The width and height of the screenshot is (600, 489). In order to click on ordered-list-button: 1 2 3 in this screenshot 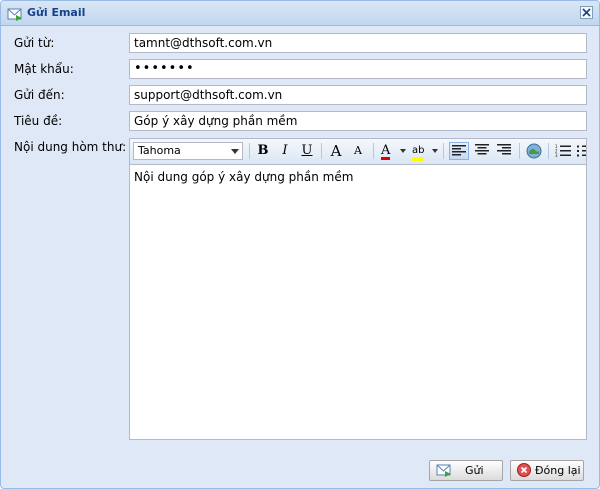, I will do `click(563, 151)`.